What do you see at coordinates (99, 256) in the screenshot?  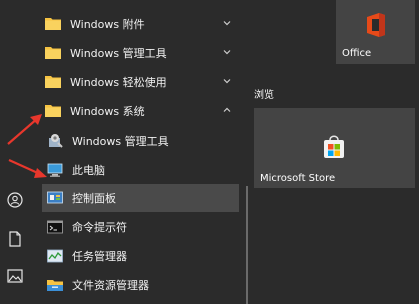 I see `list-item-label: 任务管理器` at bounding box center [99, 256].